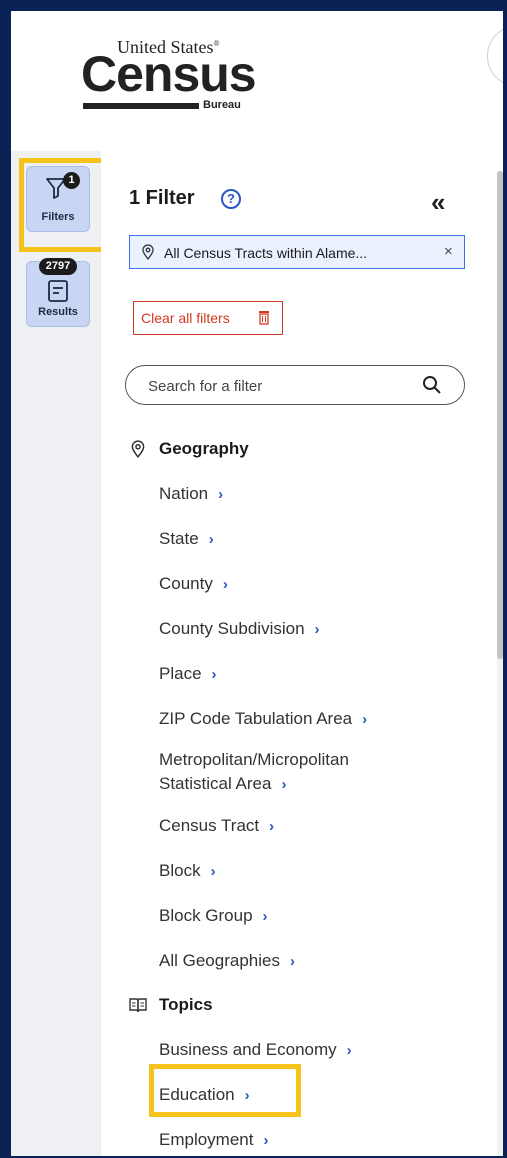 This screenshot has height=1158, width=507. I want to click on topics-label: Topics, so click(186, 1004).